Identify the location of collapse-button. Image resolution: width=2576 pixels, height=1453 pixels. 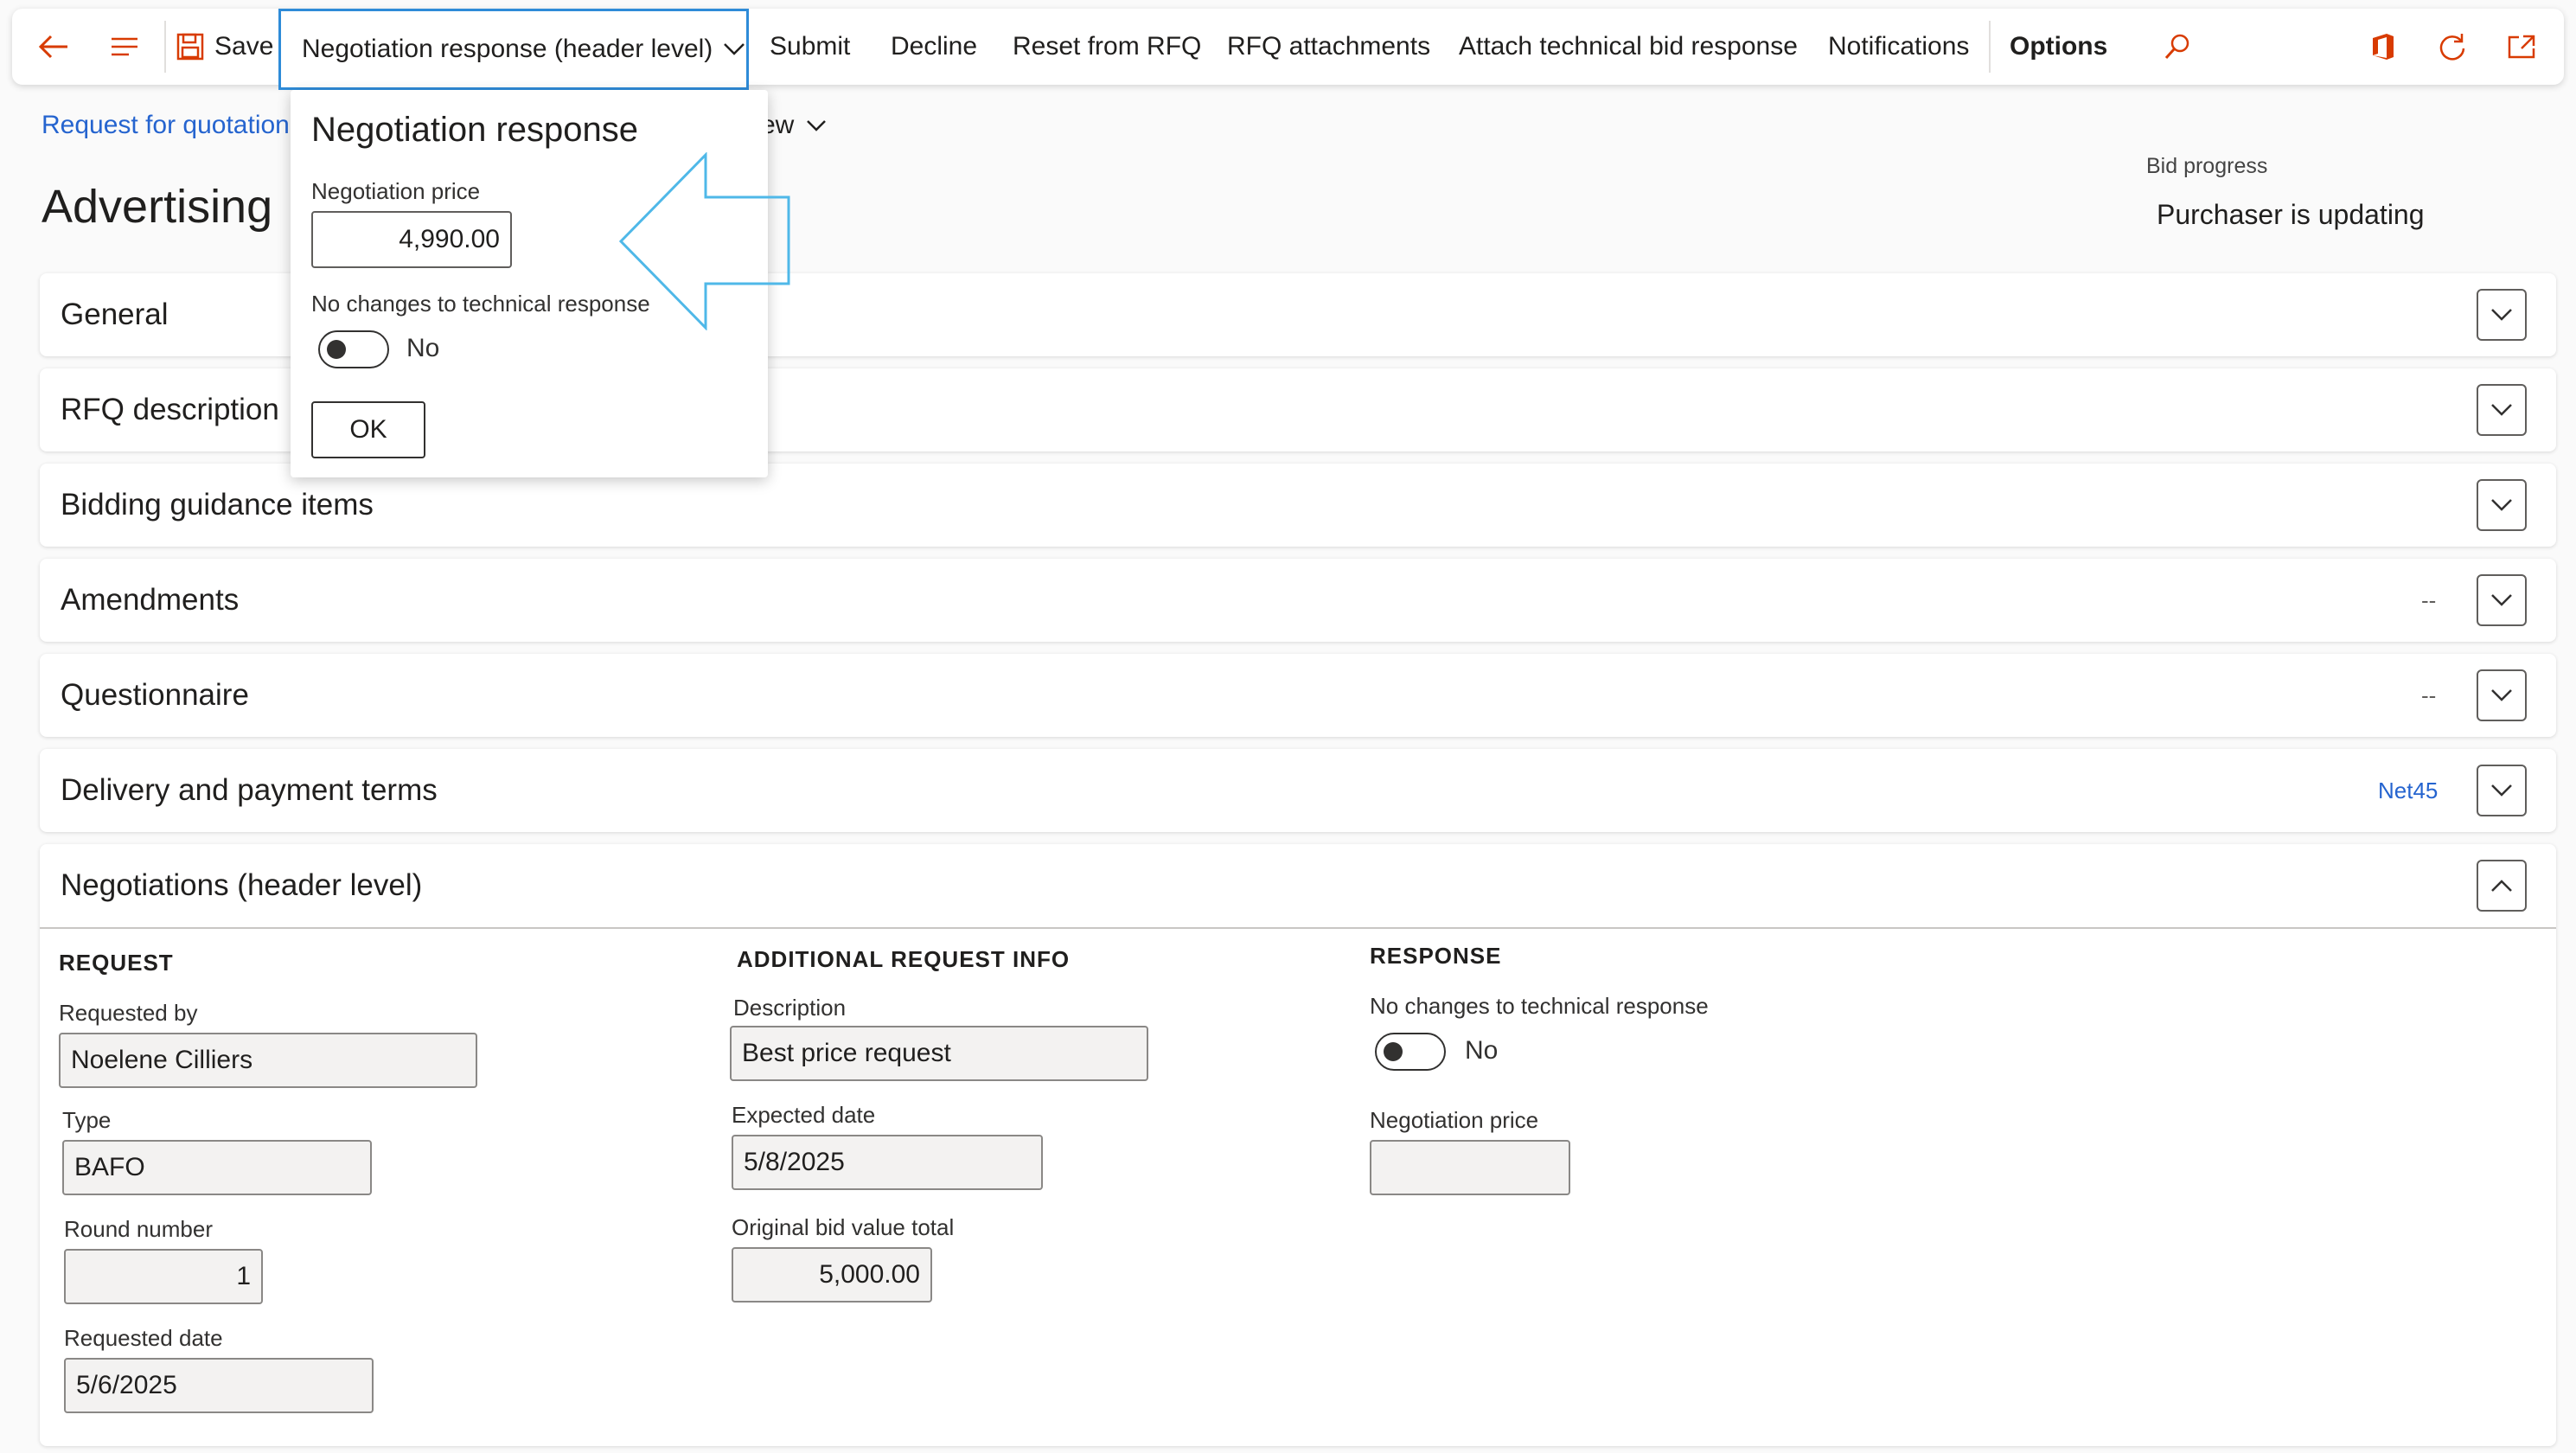
(2502, 886).